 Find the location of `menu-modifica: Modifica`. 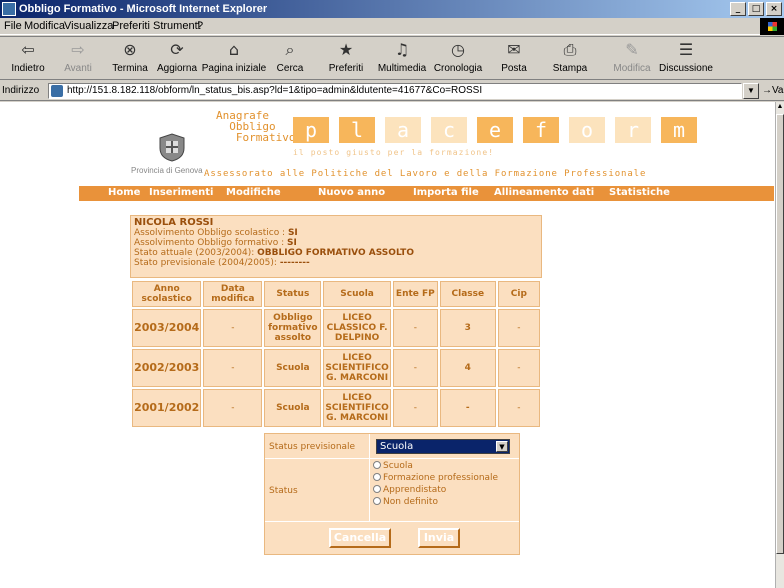

menu-modifica: Modifica is located at coordinates (44, 26).